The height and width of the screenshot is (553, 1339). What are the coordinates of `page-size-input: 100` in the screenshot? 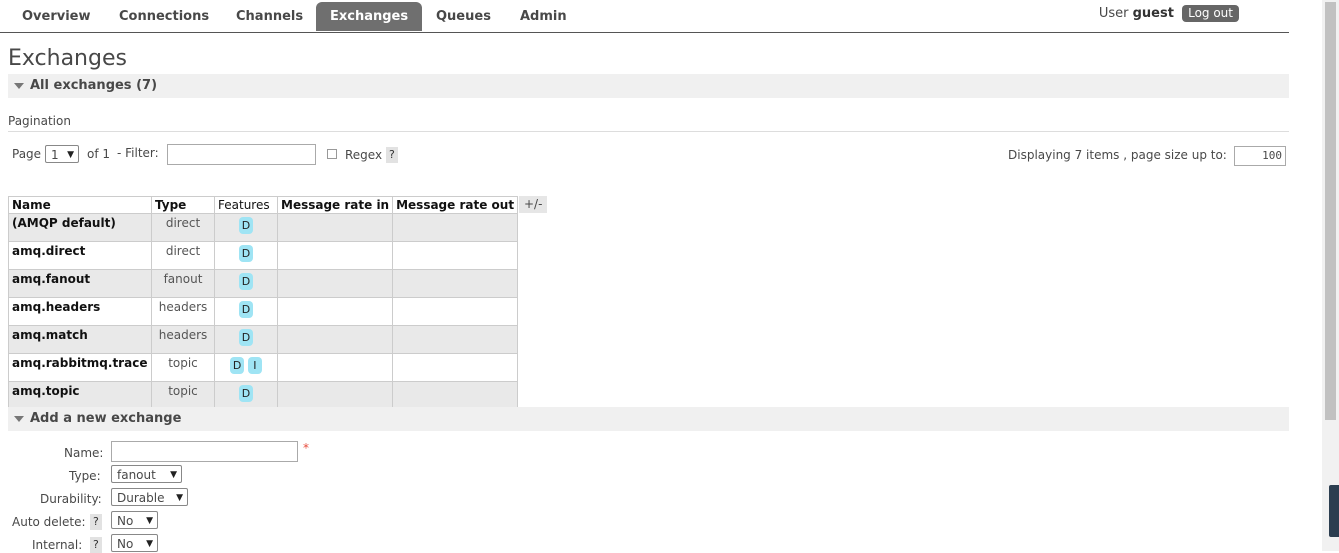 It's located at (1260, 156).